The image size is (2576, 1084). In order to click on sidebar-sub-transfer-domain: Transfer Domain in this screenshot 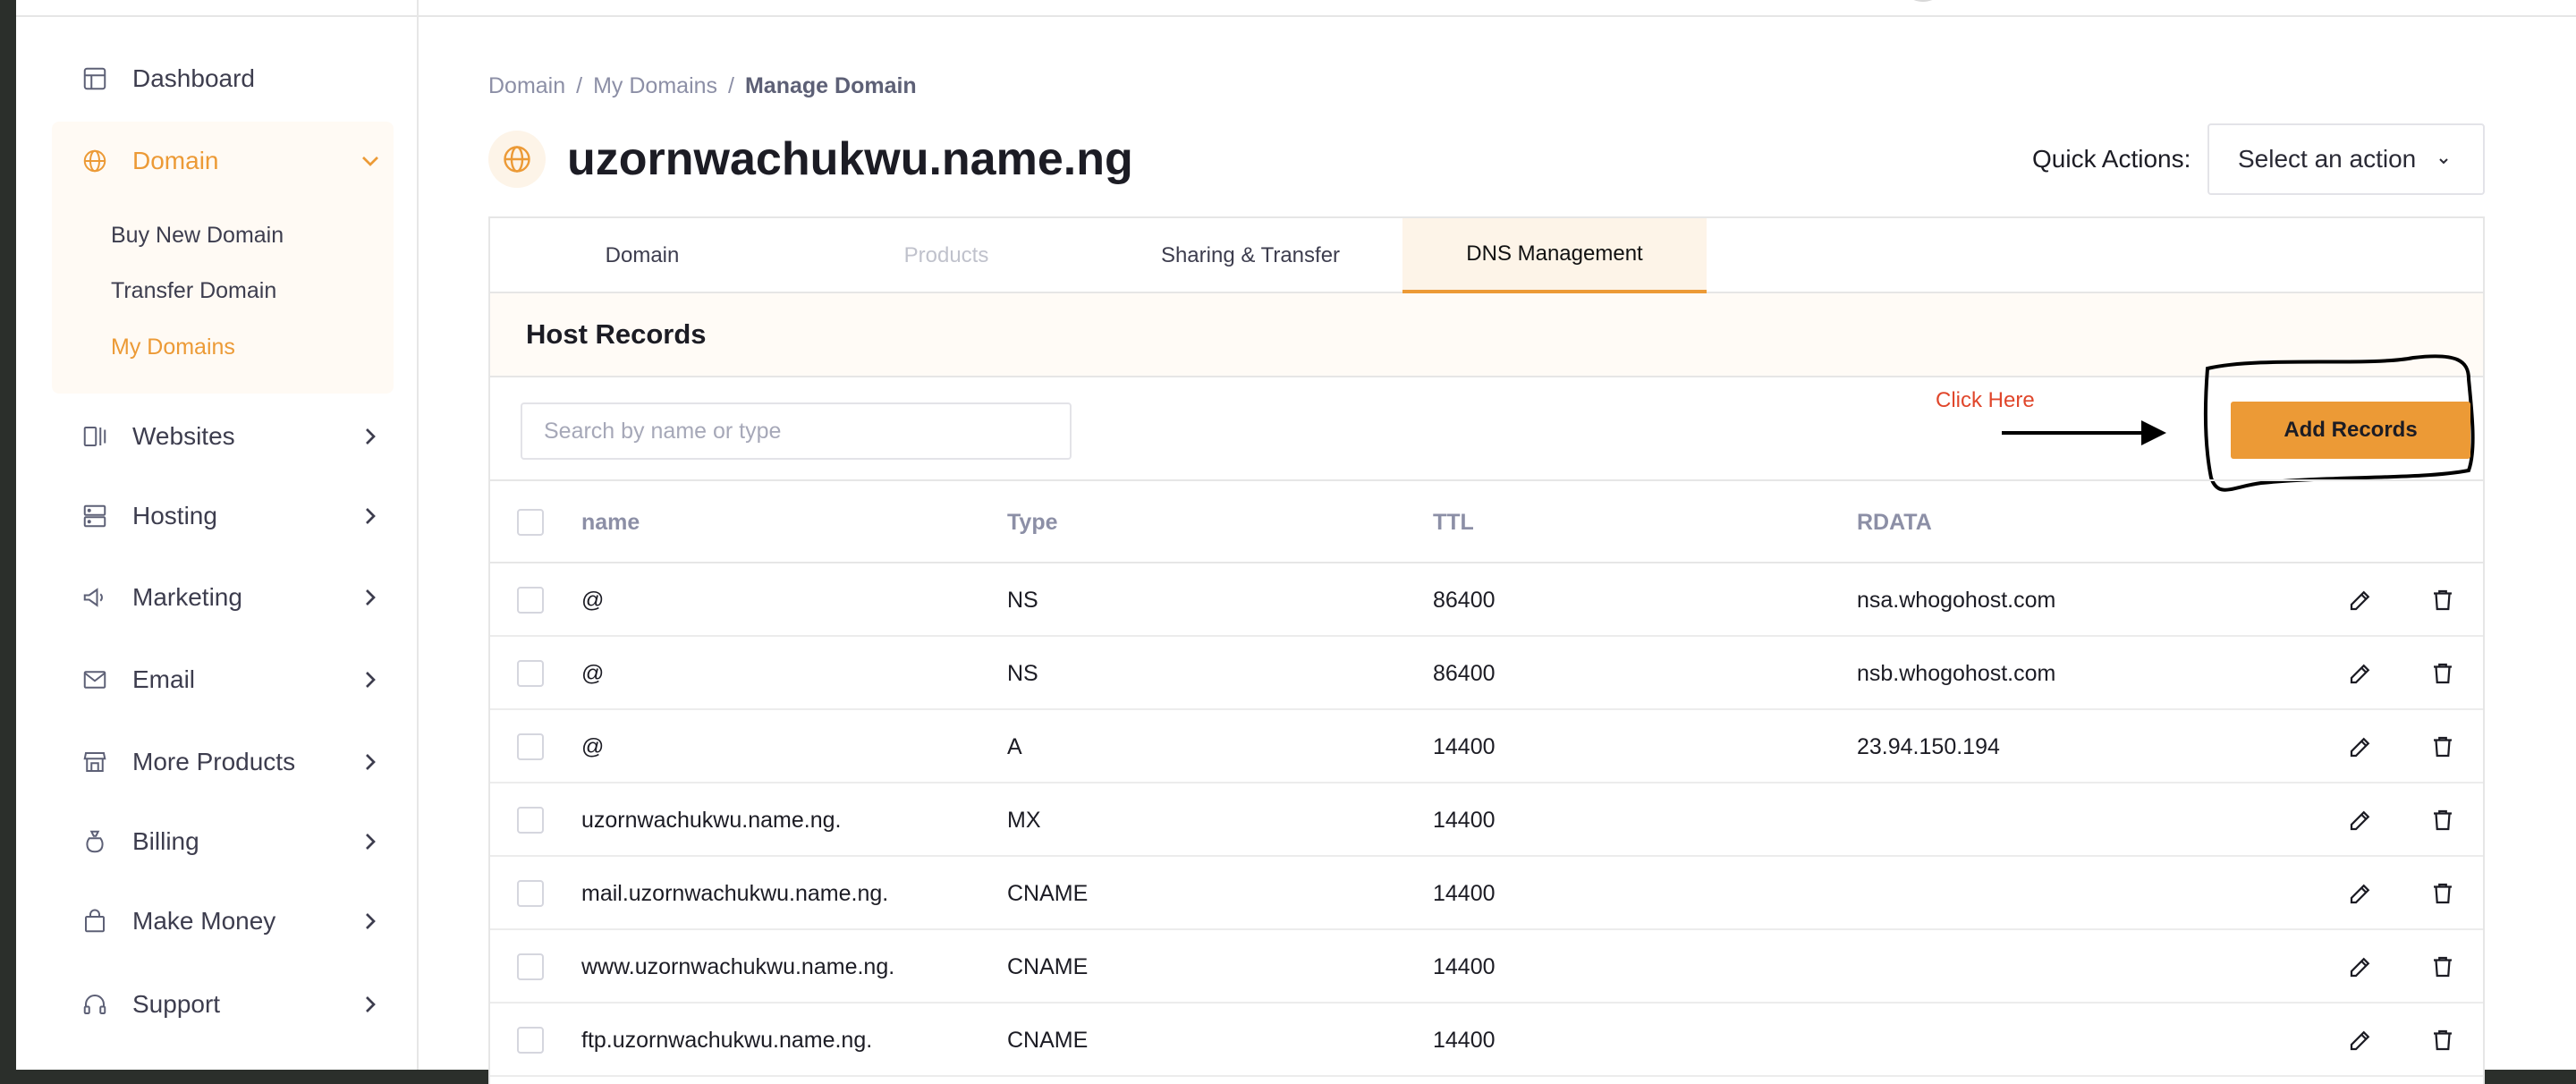, I will do `click(193, 291)`.